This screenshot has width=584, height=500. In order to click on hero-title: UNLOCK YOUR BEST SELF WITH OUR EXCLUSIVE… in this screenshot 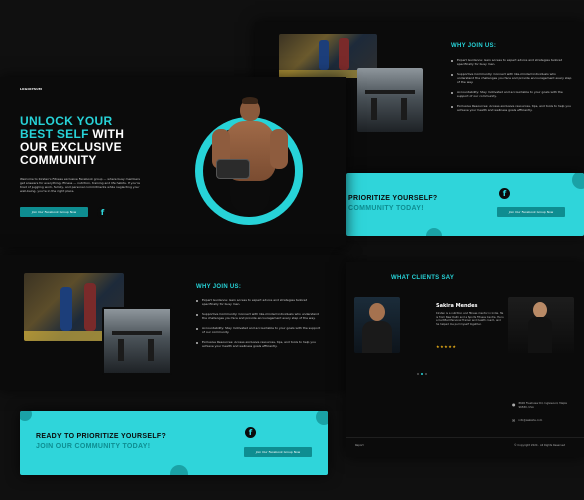, I will do `click(72, 140)`.